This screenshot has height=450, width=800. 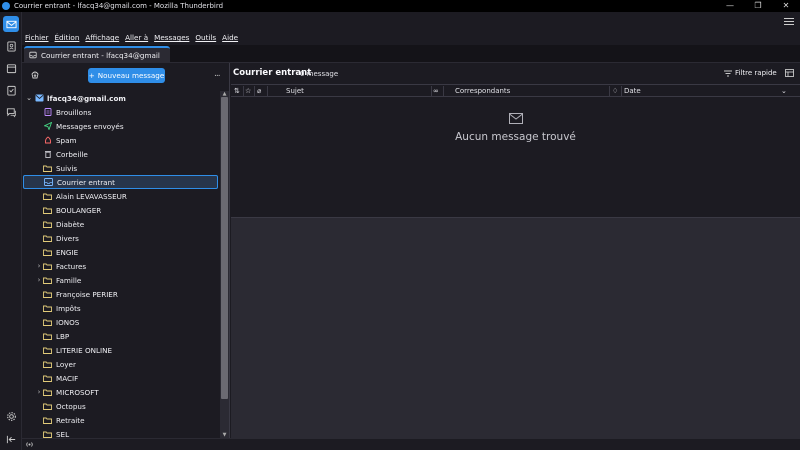 I want to click on folder-row: Brouillons, so click(x=120, y=112).